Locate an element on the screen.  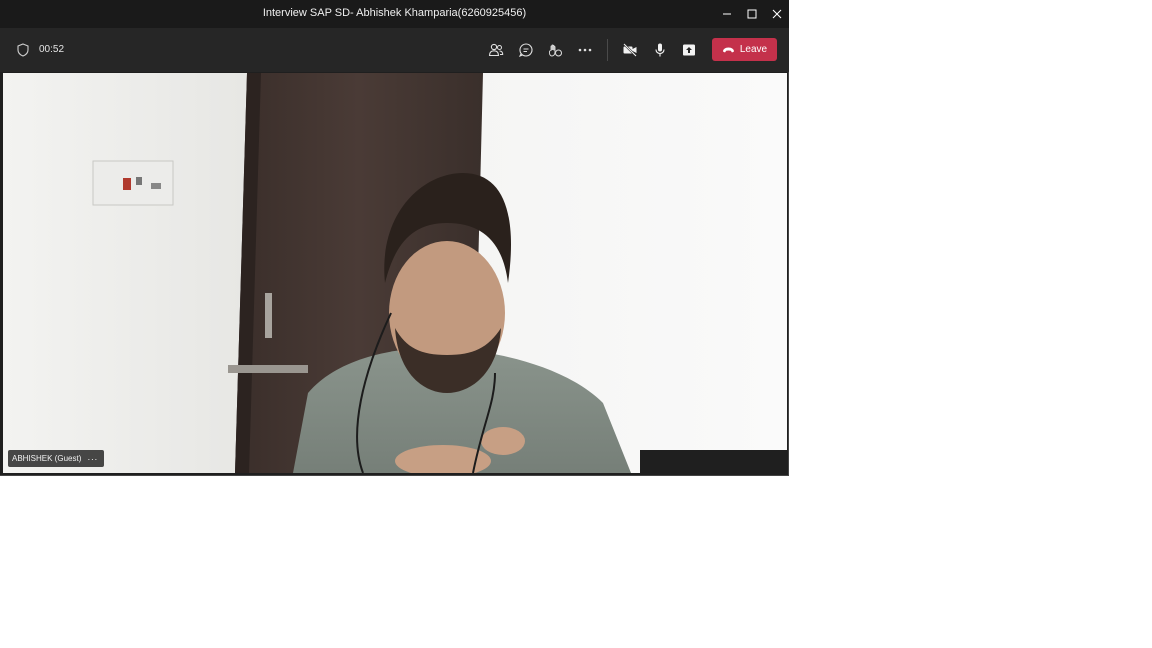
participant-name: ABHISHEK (Guest) is located at coordinates (47, 458).